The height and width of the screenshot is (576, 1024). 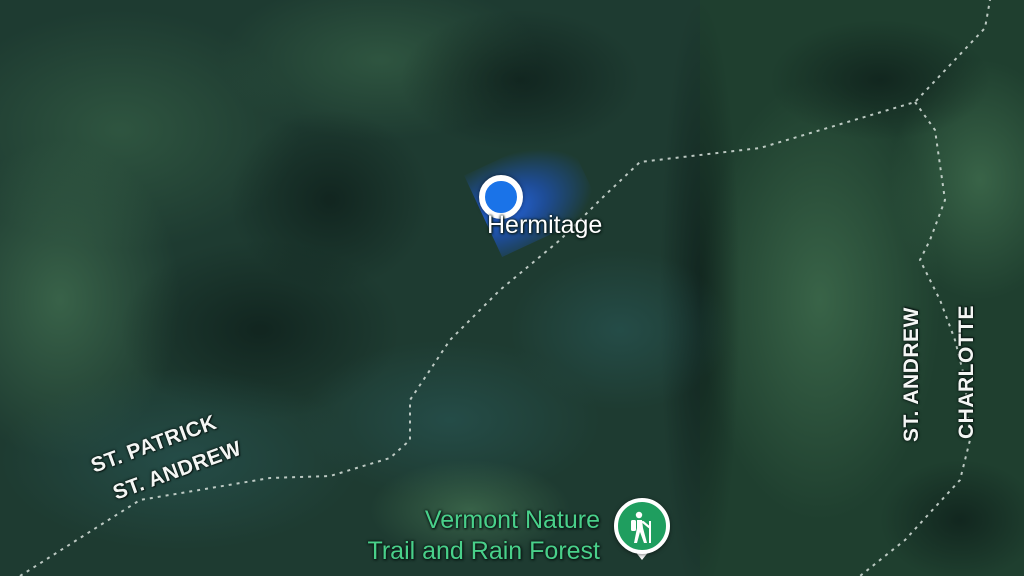 I want to click on hiker-icon, so click(x=641, y=527).